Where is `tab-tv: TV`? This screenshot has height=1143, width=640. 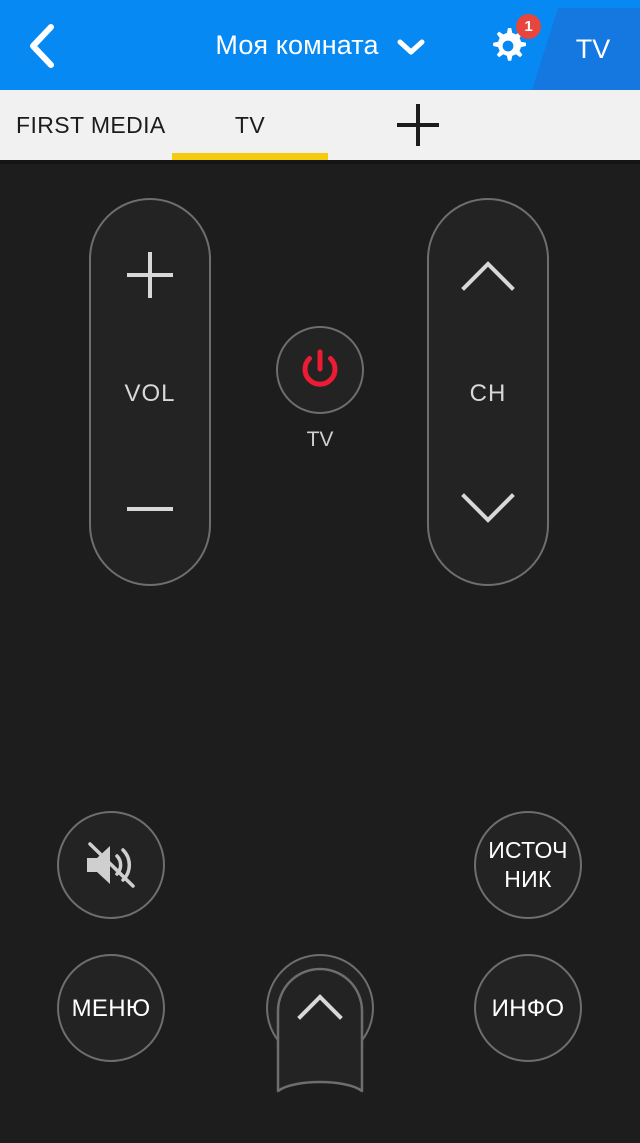
tab-tv: TV is located at coordinates (250, 125).